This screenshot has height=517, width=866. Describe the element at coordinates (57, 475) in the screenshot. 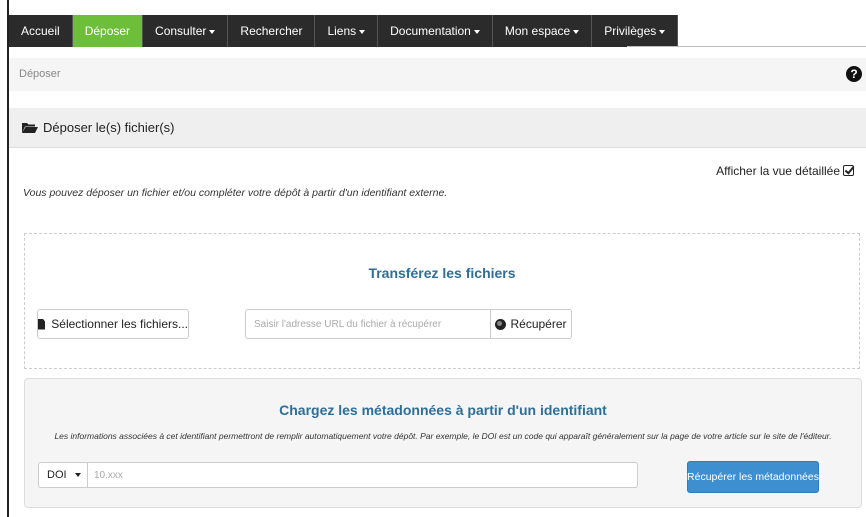

I see `identifier-type-value: DOI` at that location.